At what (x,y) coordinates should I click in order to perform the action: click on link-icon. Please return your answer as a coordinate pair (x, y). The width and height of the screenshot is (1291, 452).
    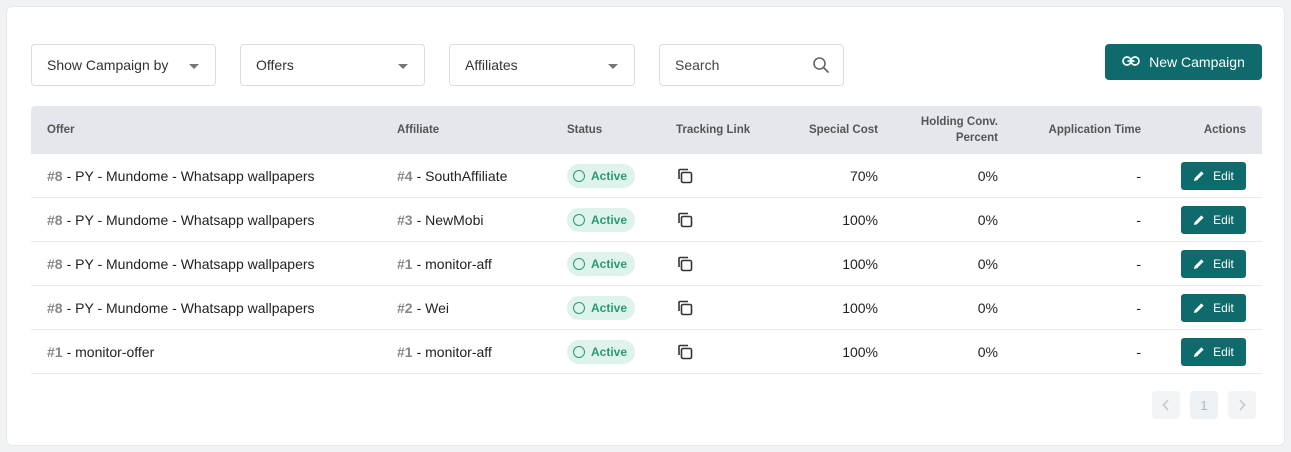
    Looking at the image, I should click on (1131, 62).